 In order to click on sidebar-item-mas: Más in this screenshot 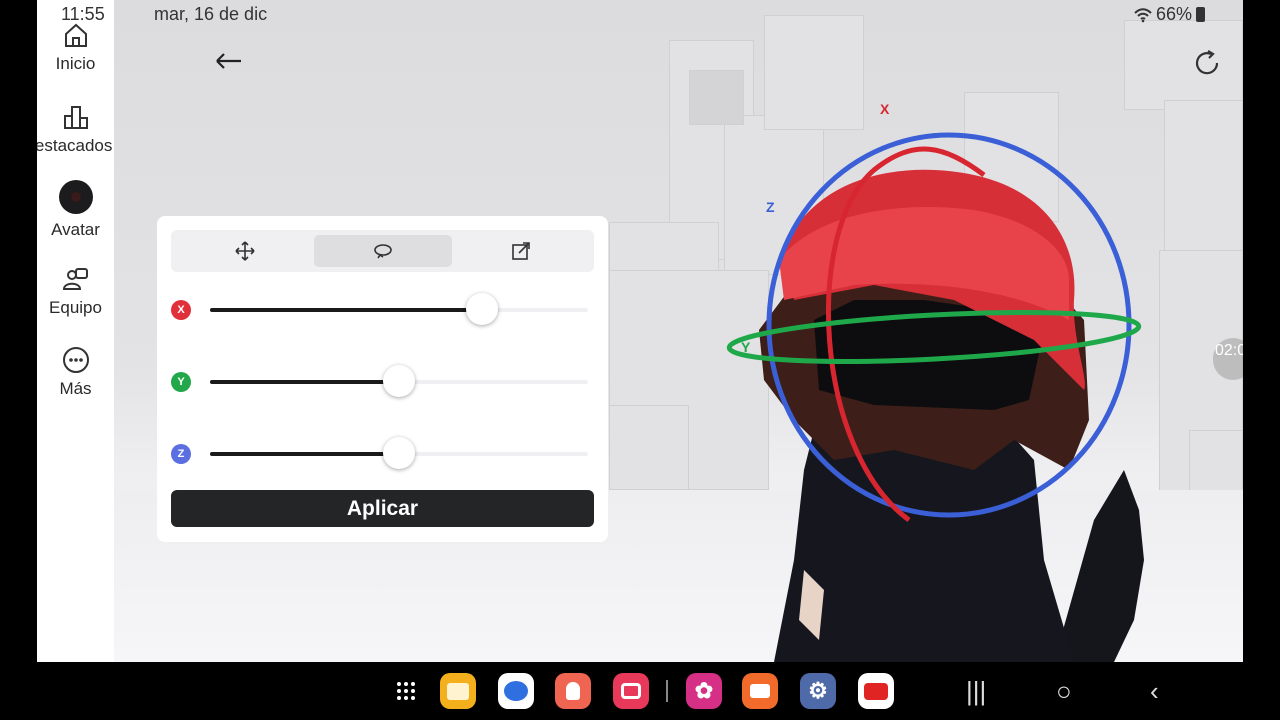, I will do `click(75, 372)`.